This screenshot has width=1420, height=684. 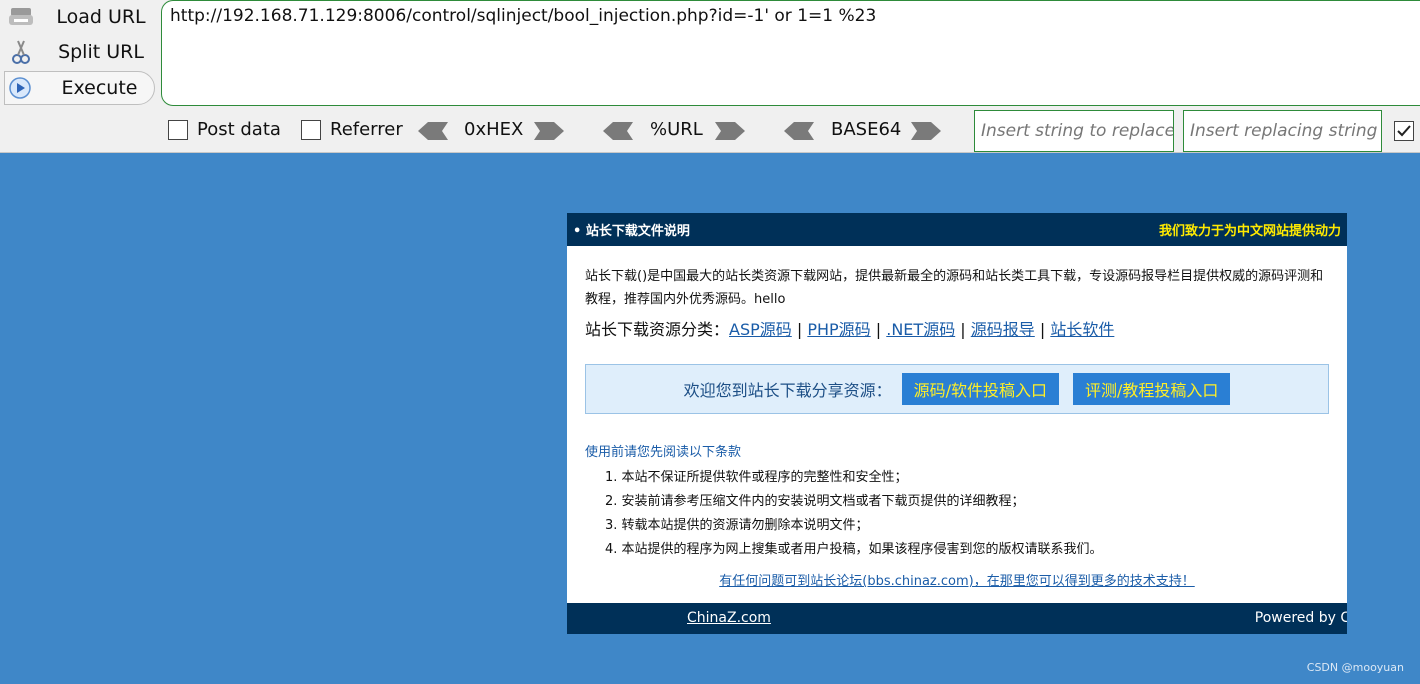 I want to click on tutorial-submit-button: 评测/教程投稿入口, so click(x=1152, y=389).